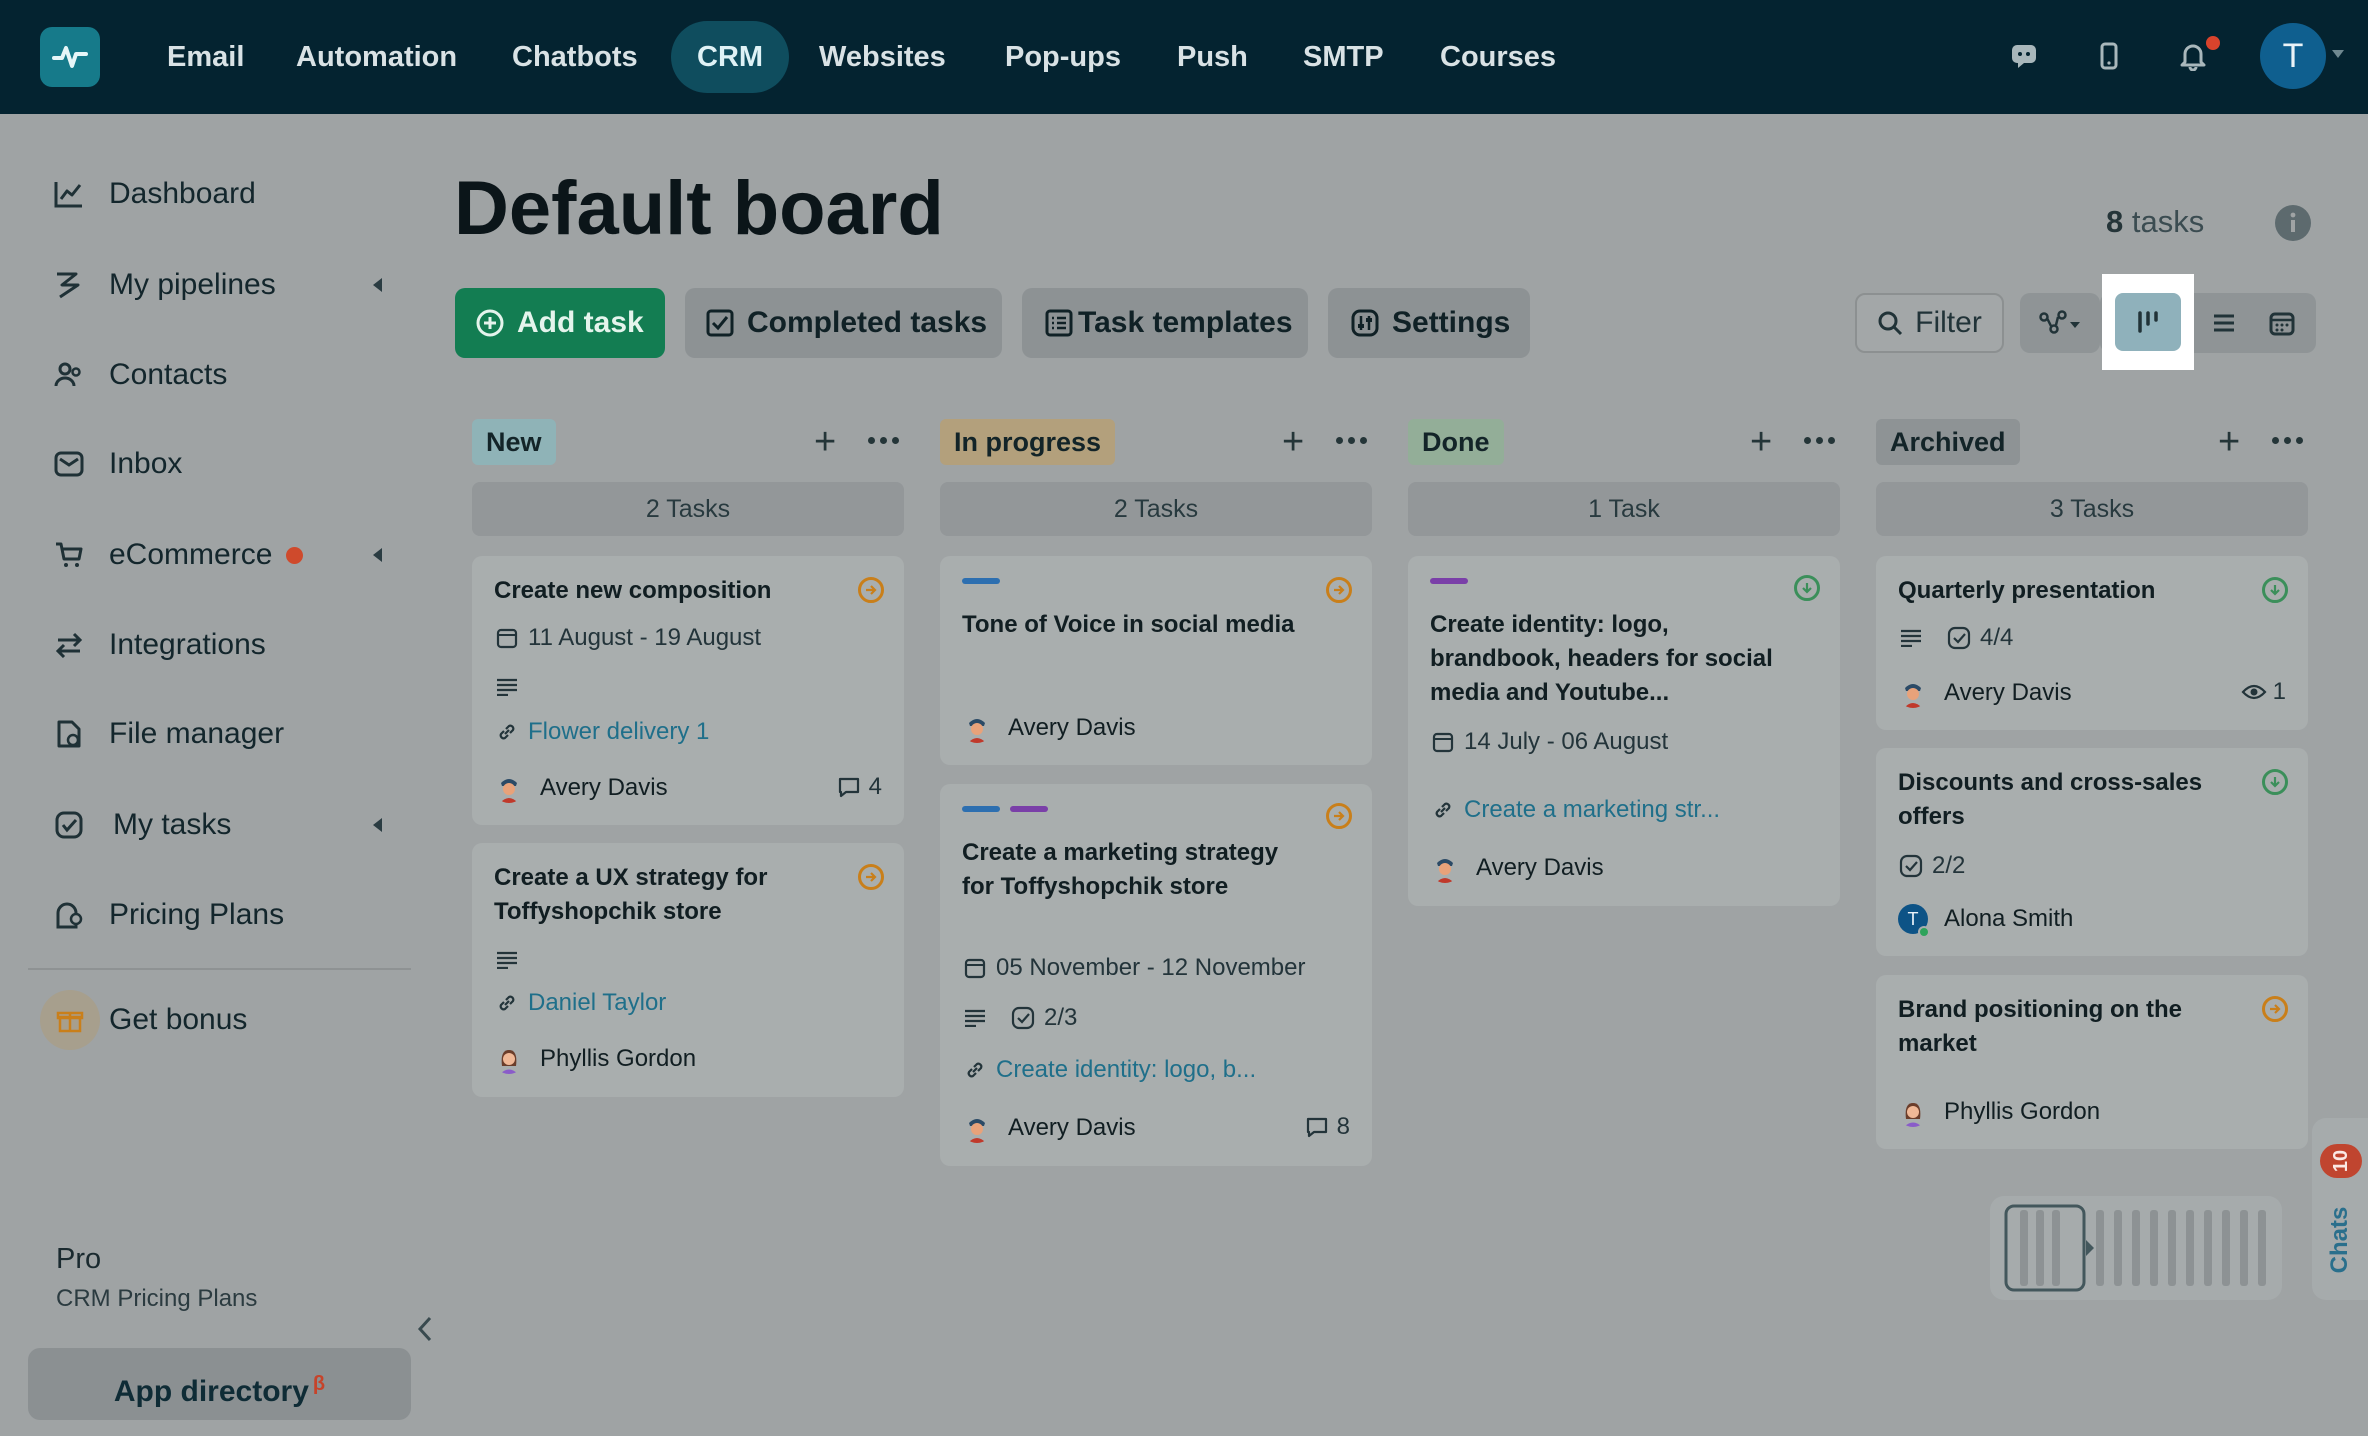 The height and width of the screenshot is (1436, 2368). Describe the element at coordinates (1212, 57) in the screenshot. I see `nav-push: Push` at that location.